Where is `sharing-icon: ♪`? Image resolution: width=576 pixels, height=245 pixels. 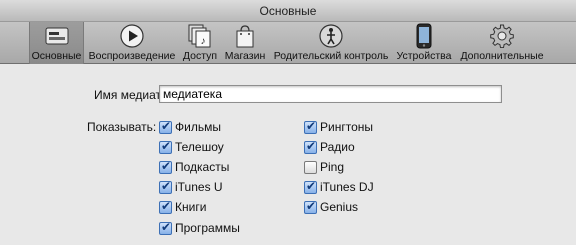 sharing-icon: ♪ is located at coordinates (200, 36).